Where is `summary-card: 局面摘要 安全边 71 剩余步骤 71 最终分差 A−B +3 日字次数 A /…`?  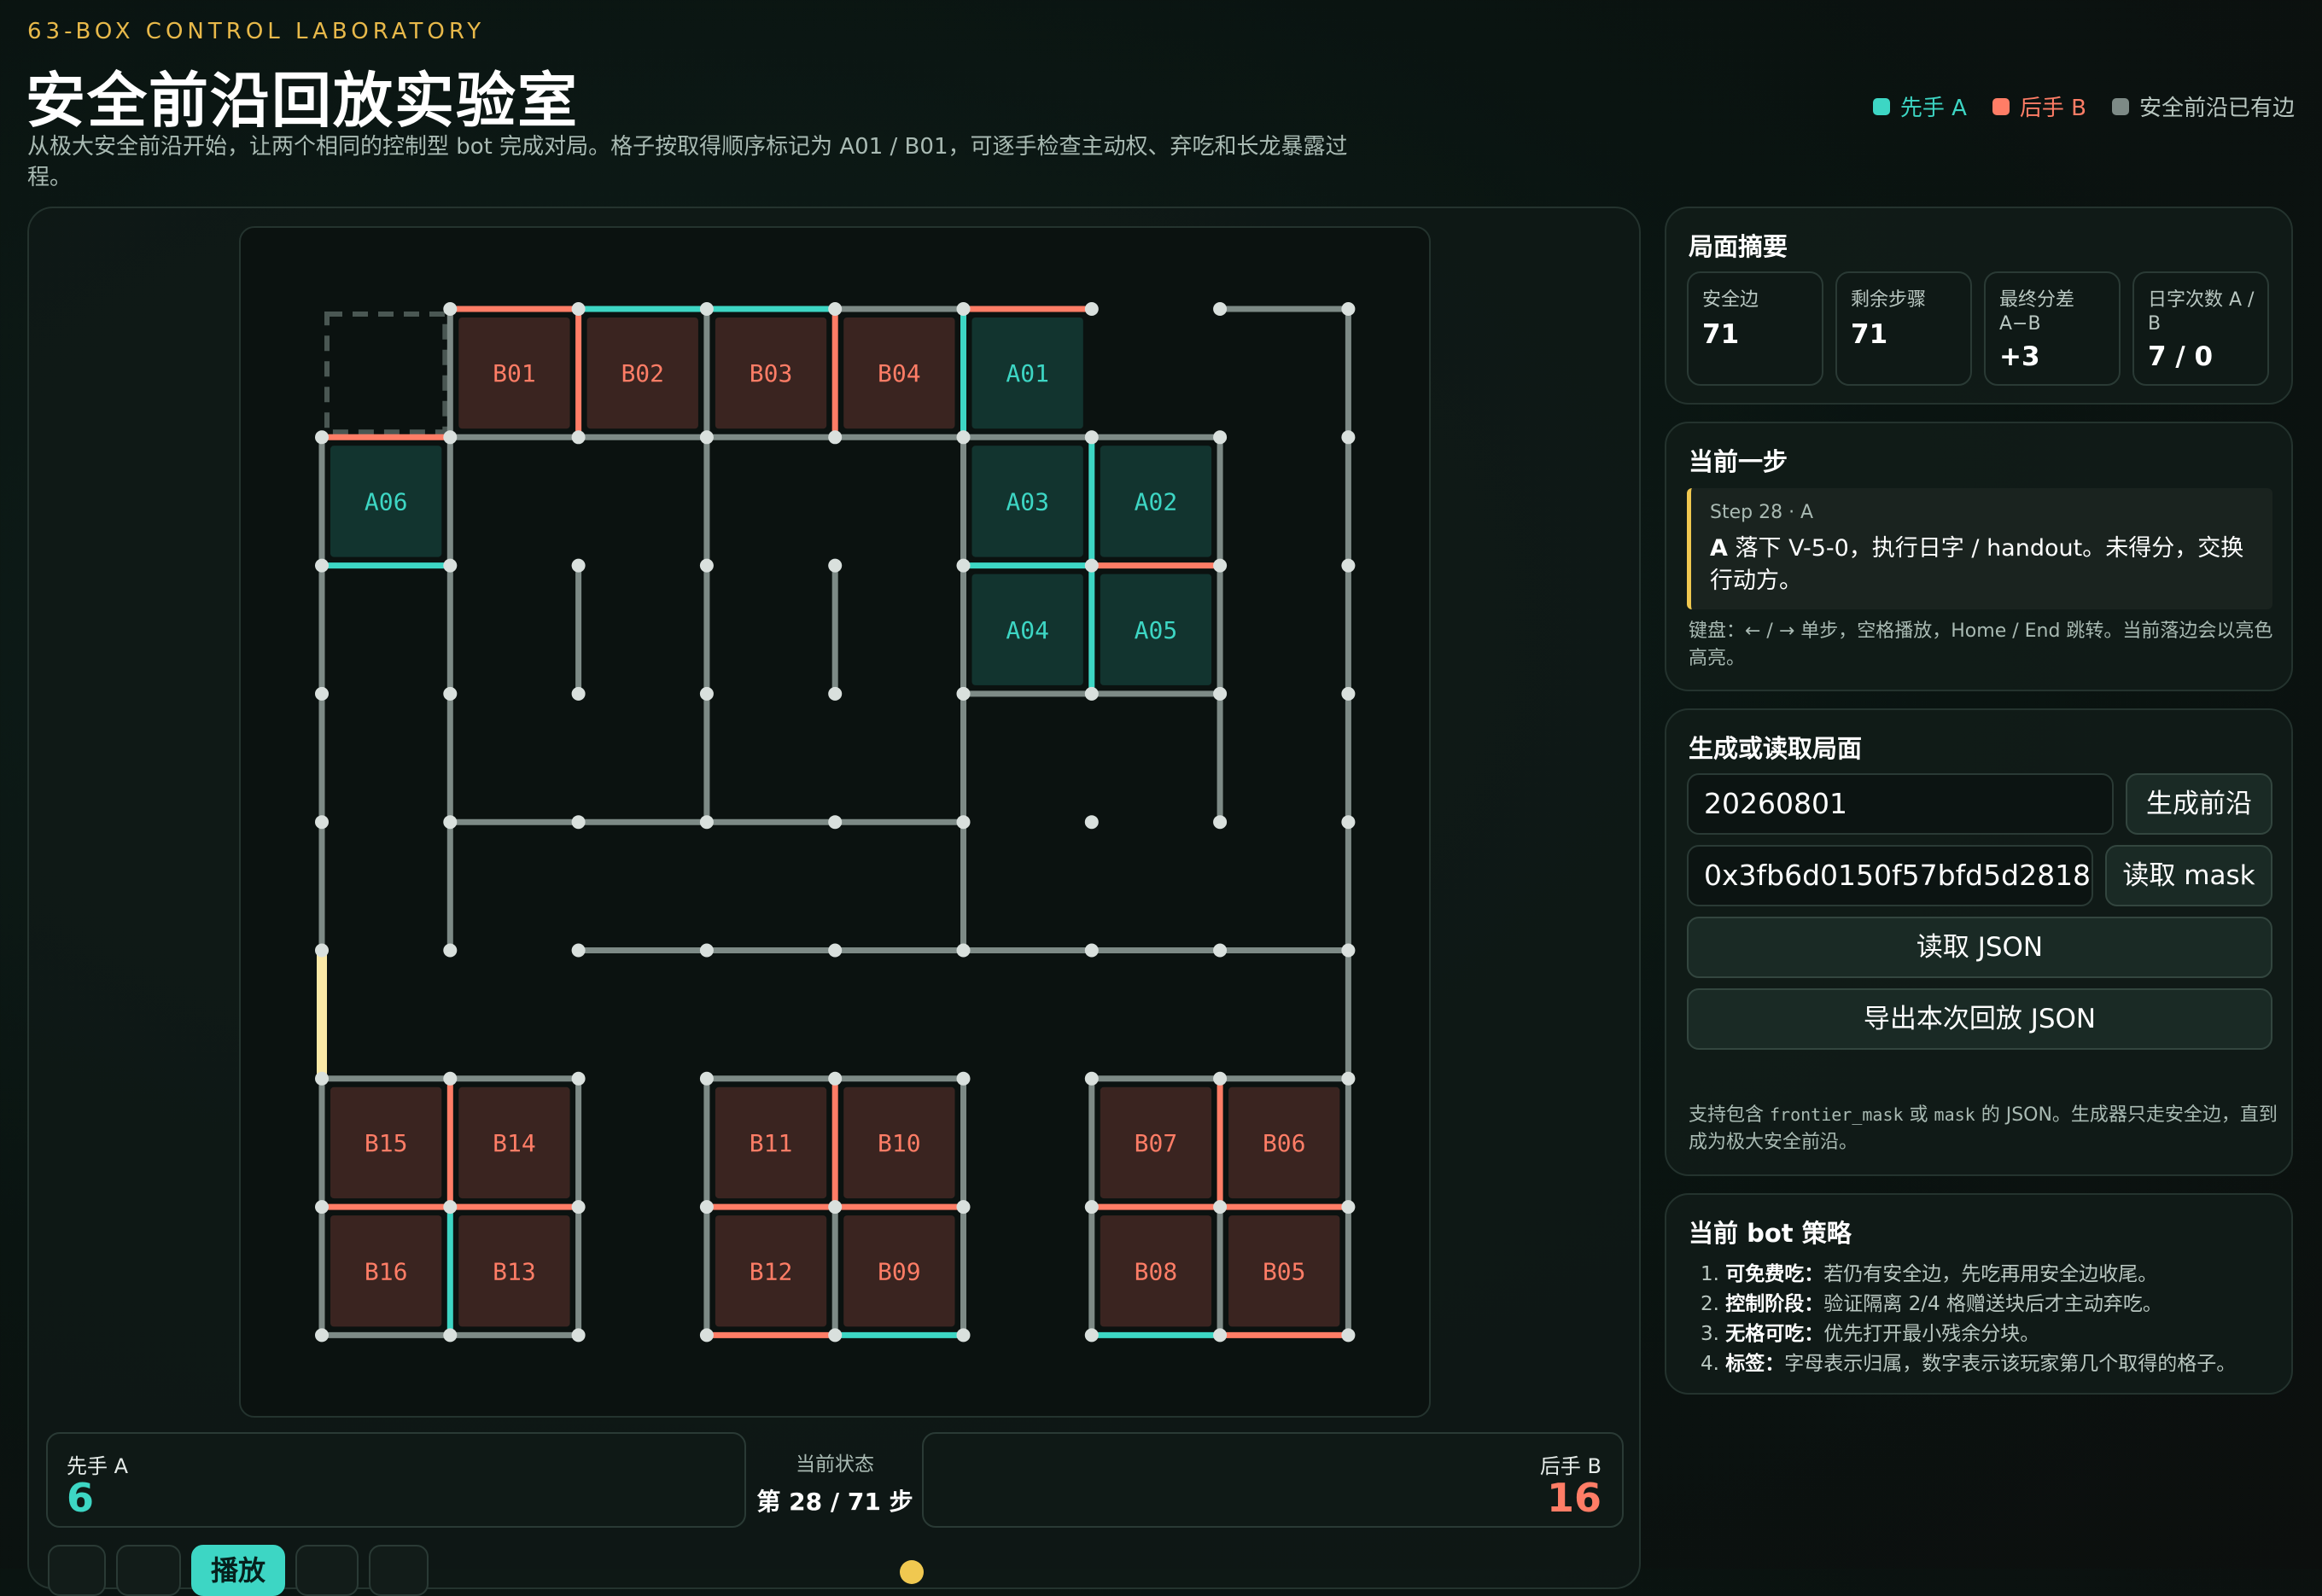 summary-card: 局面摘要 安全边 71 剩余步骤 71 最终分差 A−B +3 日字次数 A /… is located at coordinates (1979, 306).